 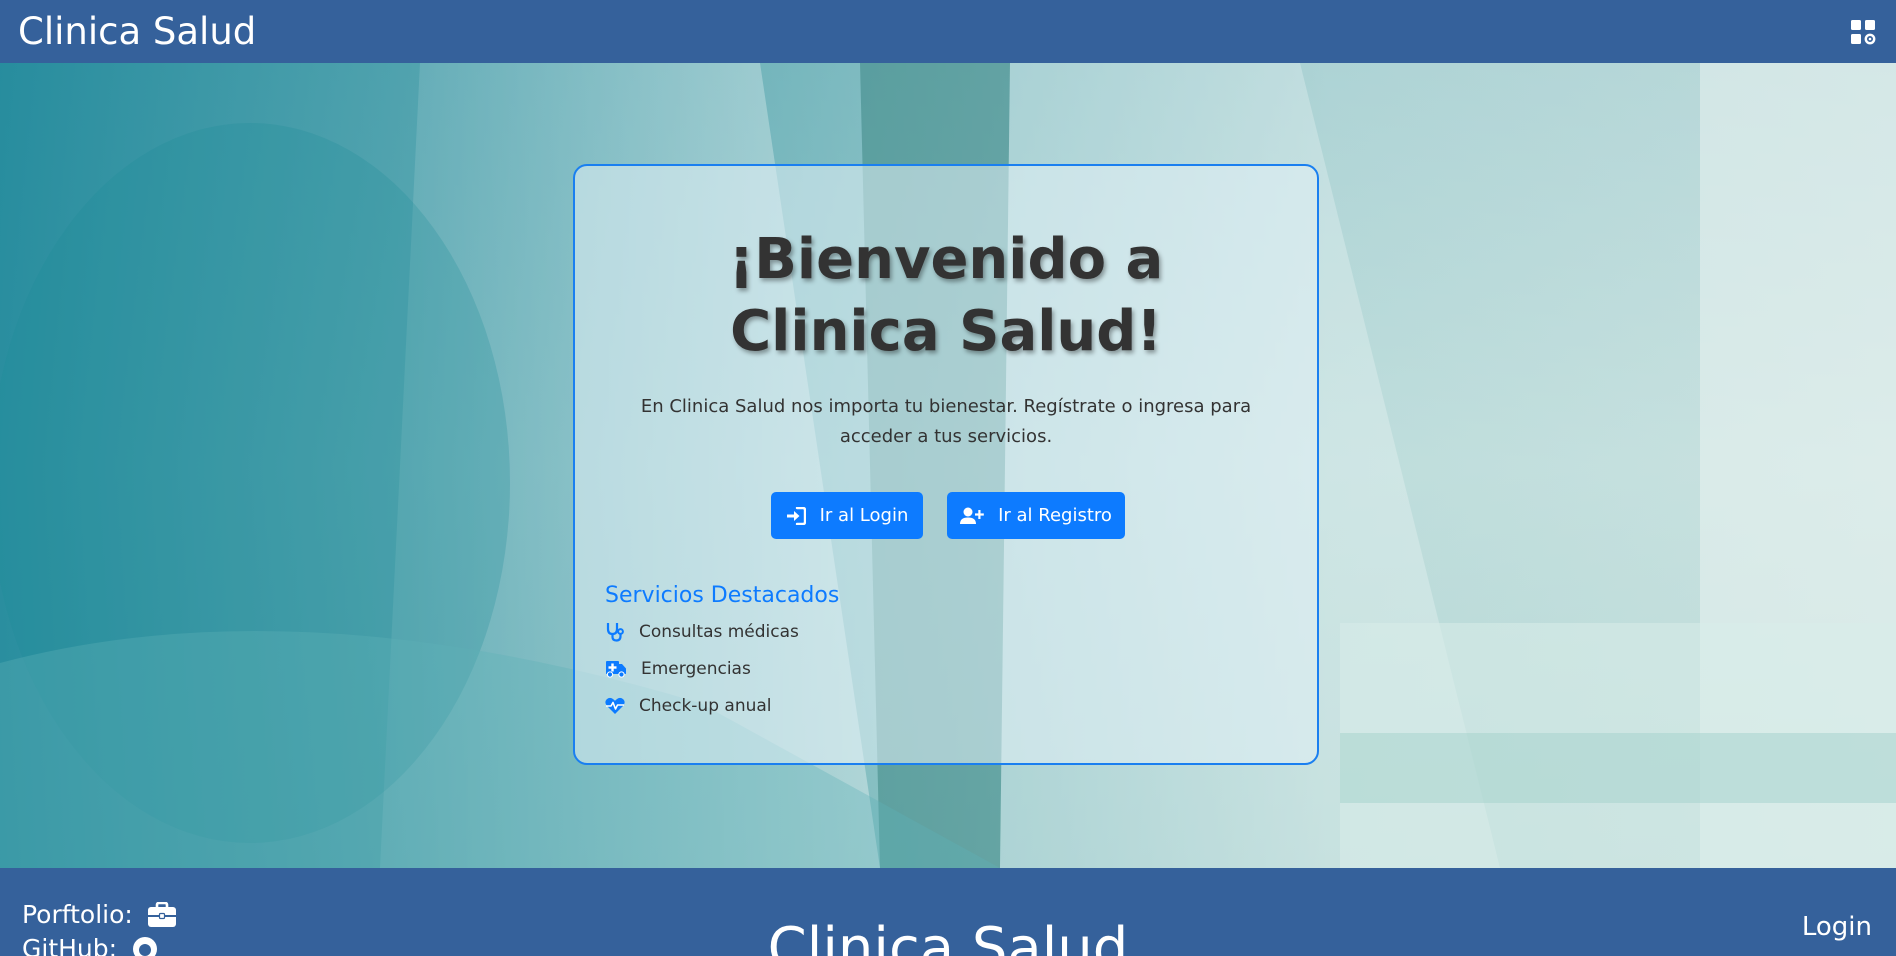 What do you see at coordinates (615, 632) in the screenshot?
I see `stethoscope-icon` at bounding box center [615, 632].